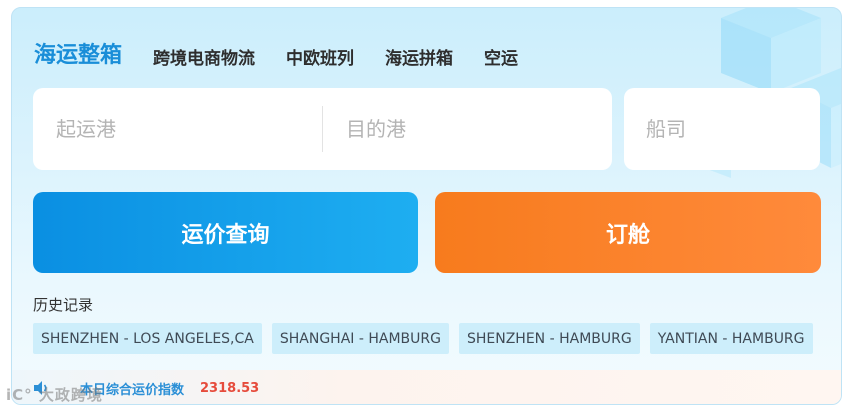  What do you see at coordinates (467, 129) in the screenshot?
I see `destination-port-input` at bounding box center [467, 129].